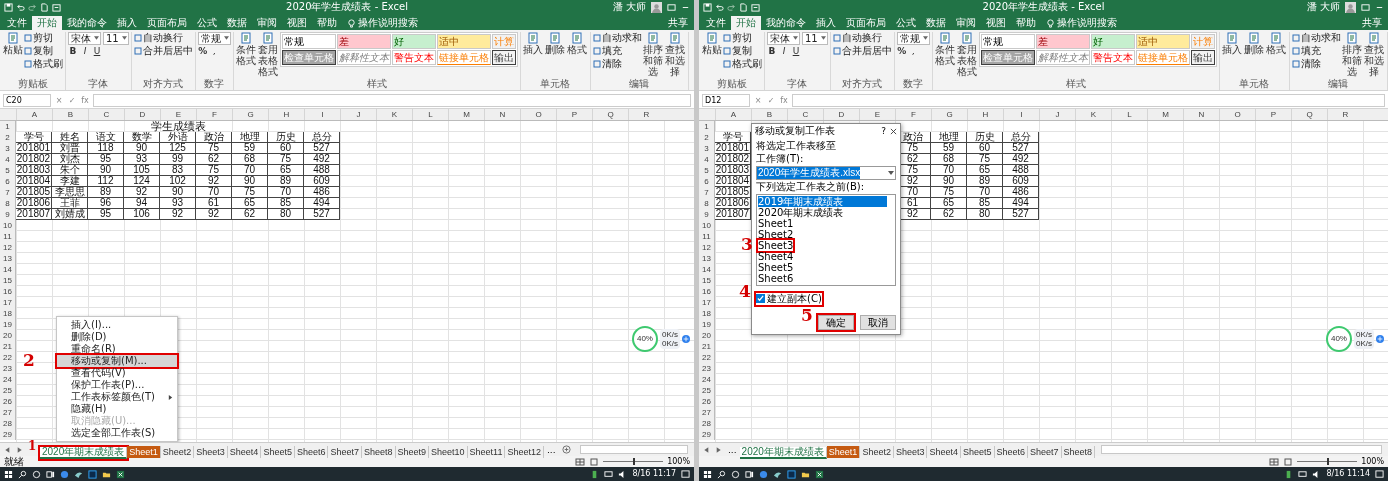 The image size is (1388, 481). Describe the element at coordinates (117, 397) in the screenshot. I see `menu-item: 工作表标签颜色(T)` at that location.